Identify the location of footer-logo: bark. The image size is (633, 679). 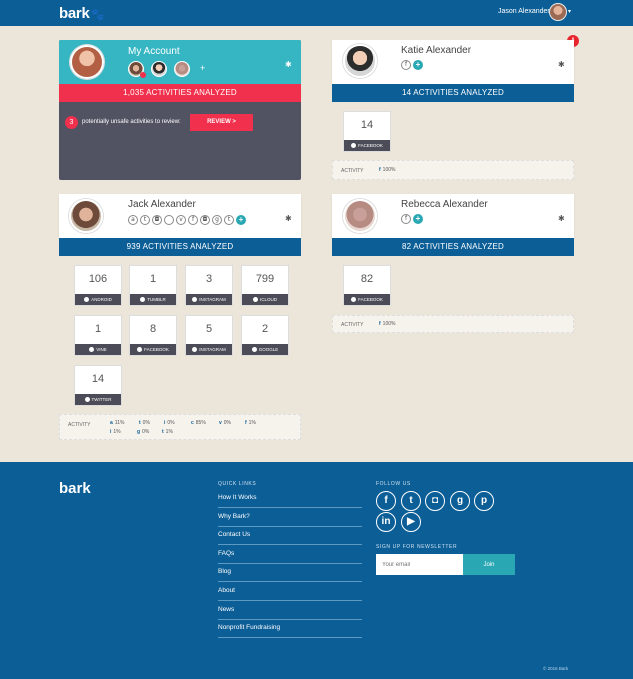
(75, 488).